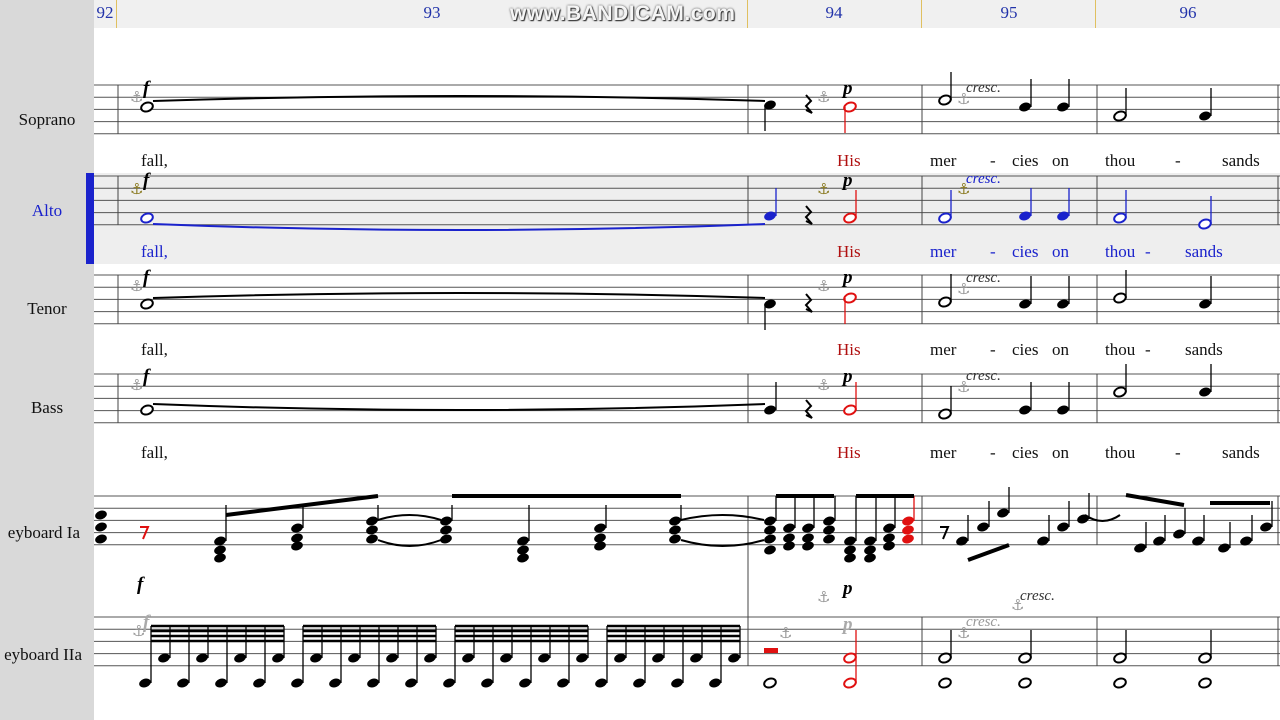  I want to click on lyric-soprano-sands: sands, so click(1241, 161).